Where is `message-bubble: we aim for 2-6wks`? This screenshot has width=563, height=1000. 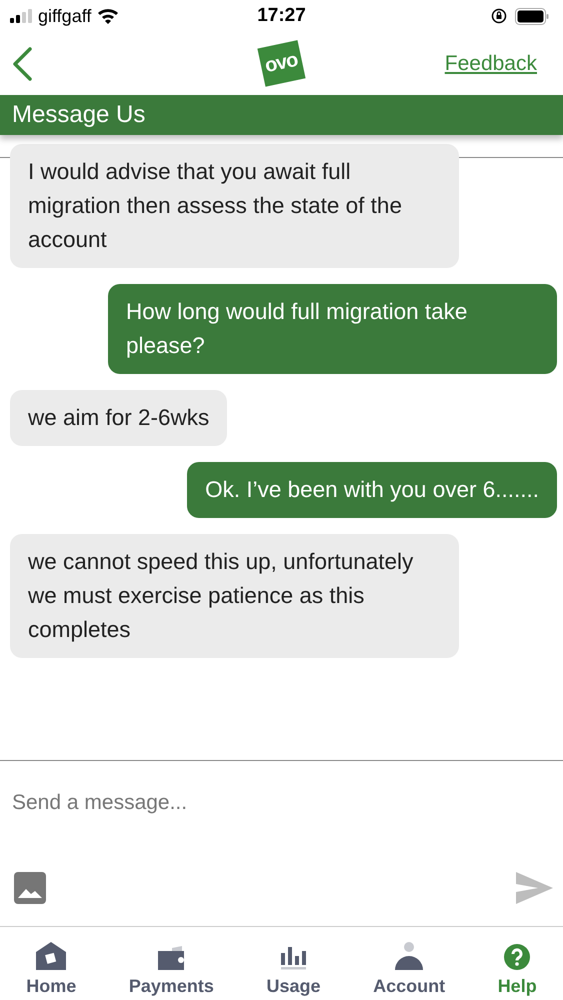 message-bubble: we aim for 2-6wks is located at coordinates (119, 418).